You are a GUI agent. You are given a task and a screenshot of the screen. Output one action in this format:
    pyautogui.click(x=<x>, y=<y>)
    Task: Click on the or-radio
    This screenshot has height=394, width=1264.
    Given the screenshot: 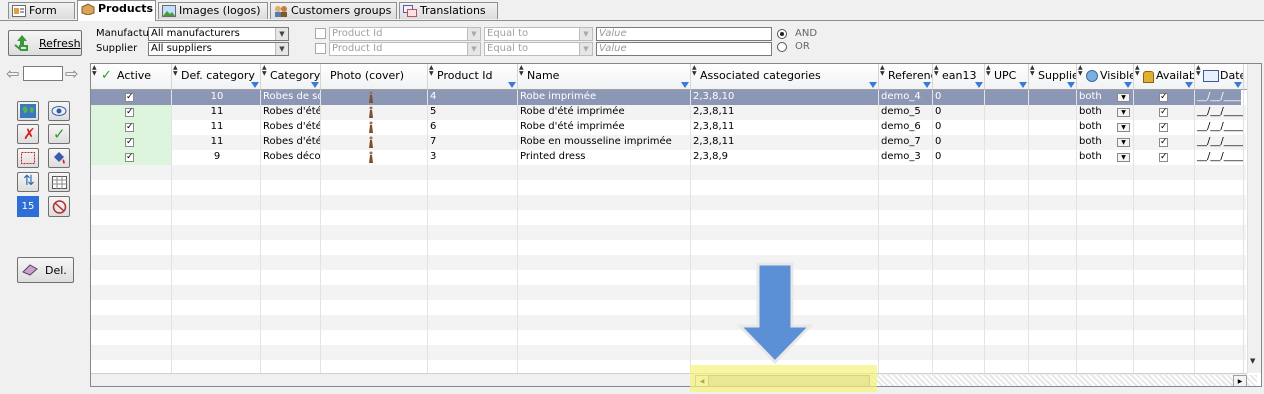 What is the action you would take?
    pyautogui.click(x=782, y=47)
    